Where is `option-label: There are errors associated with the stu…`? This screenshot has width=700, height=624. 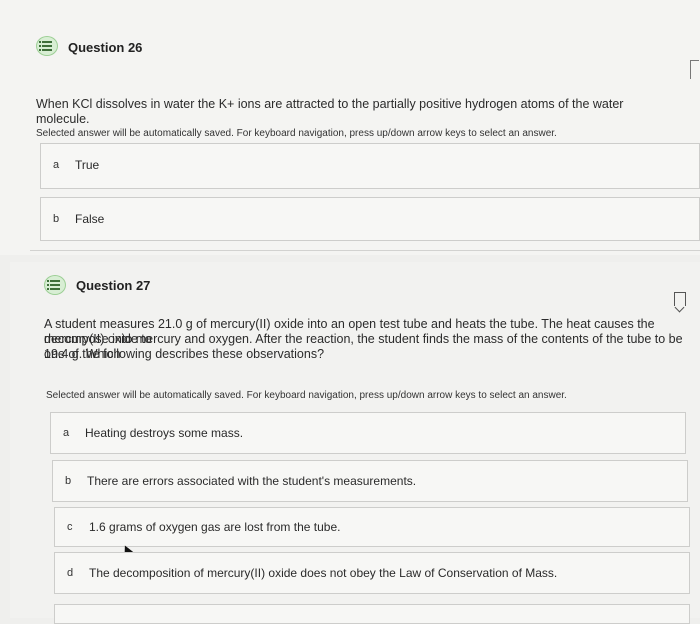
option-label: There are errors associated with the stu… is located at coordinates (252, 481).